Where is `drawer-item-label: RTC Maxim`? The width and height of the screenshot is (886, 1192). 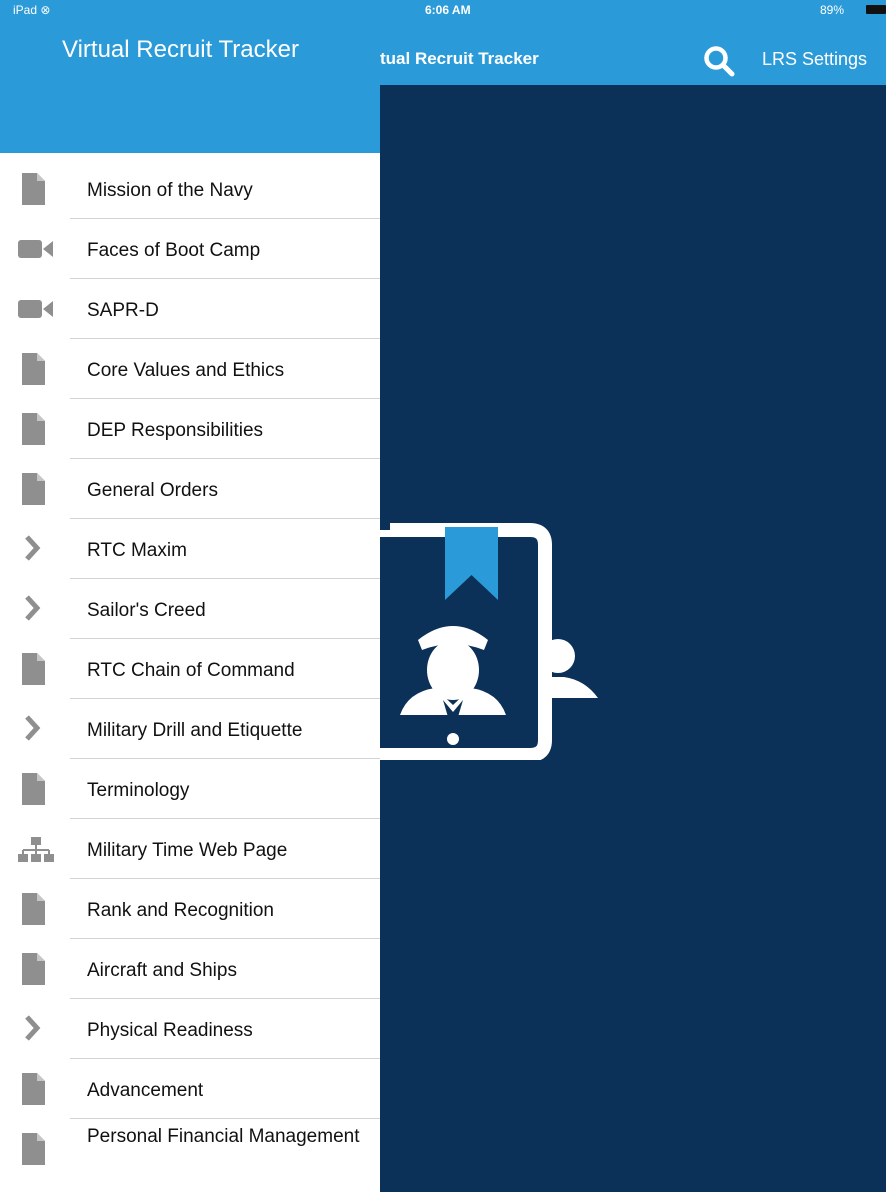 drawer-item-label: RTC Maxim is located at coordinates (137, 550).